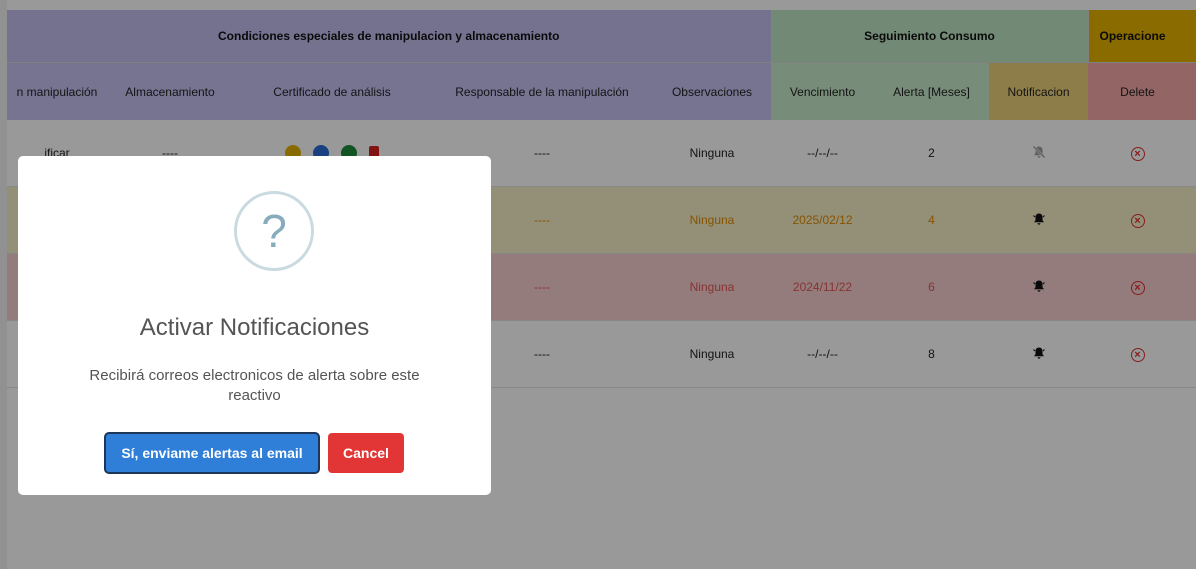 Image resolution: width=1196 pixels, height=569 pixels. I want to click on confirm-button: Sí, enviame alertas al email, so click(212, 453).